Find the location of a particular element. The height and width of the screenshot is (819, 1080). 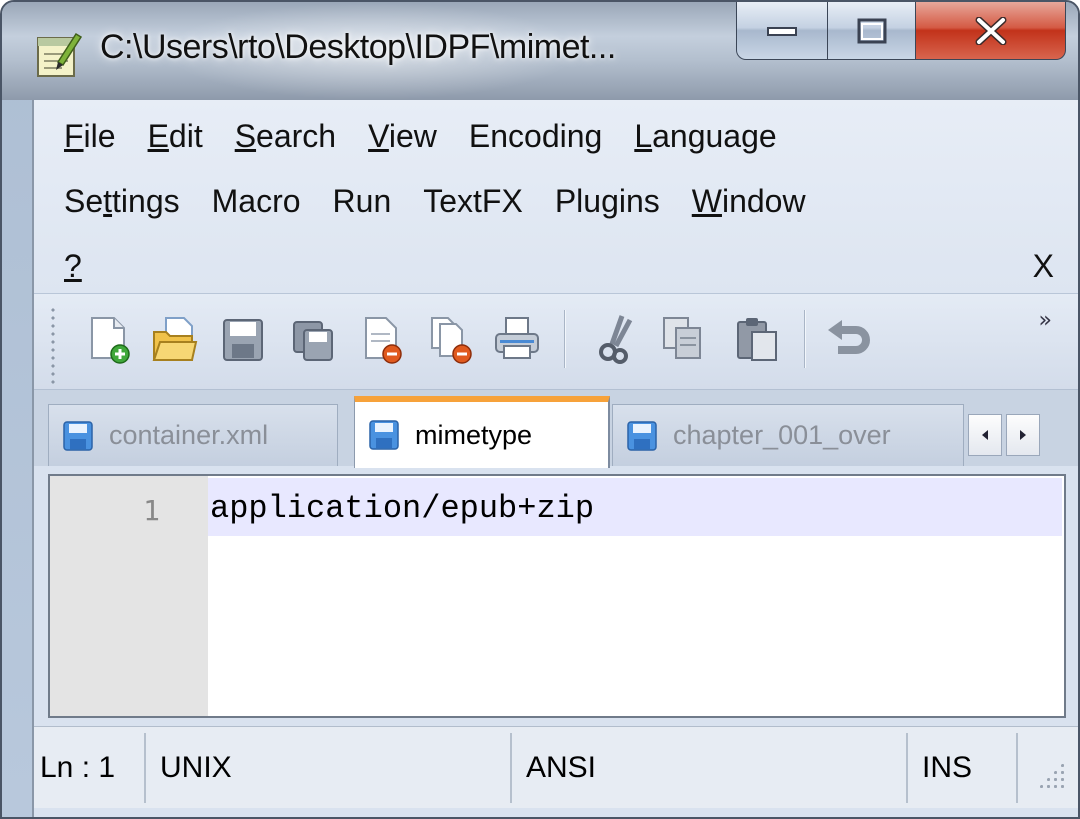

minimize-icon is located at coordinates (782, 31).